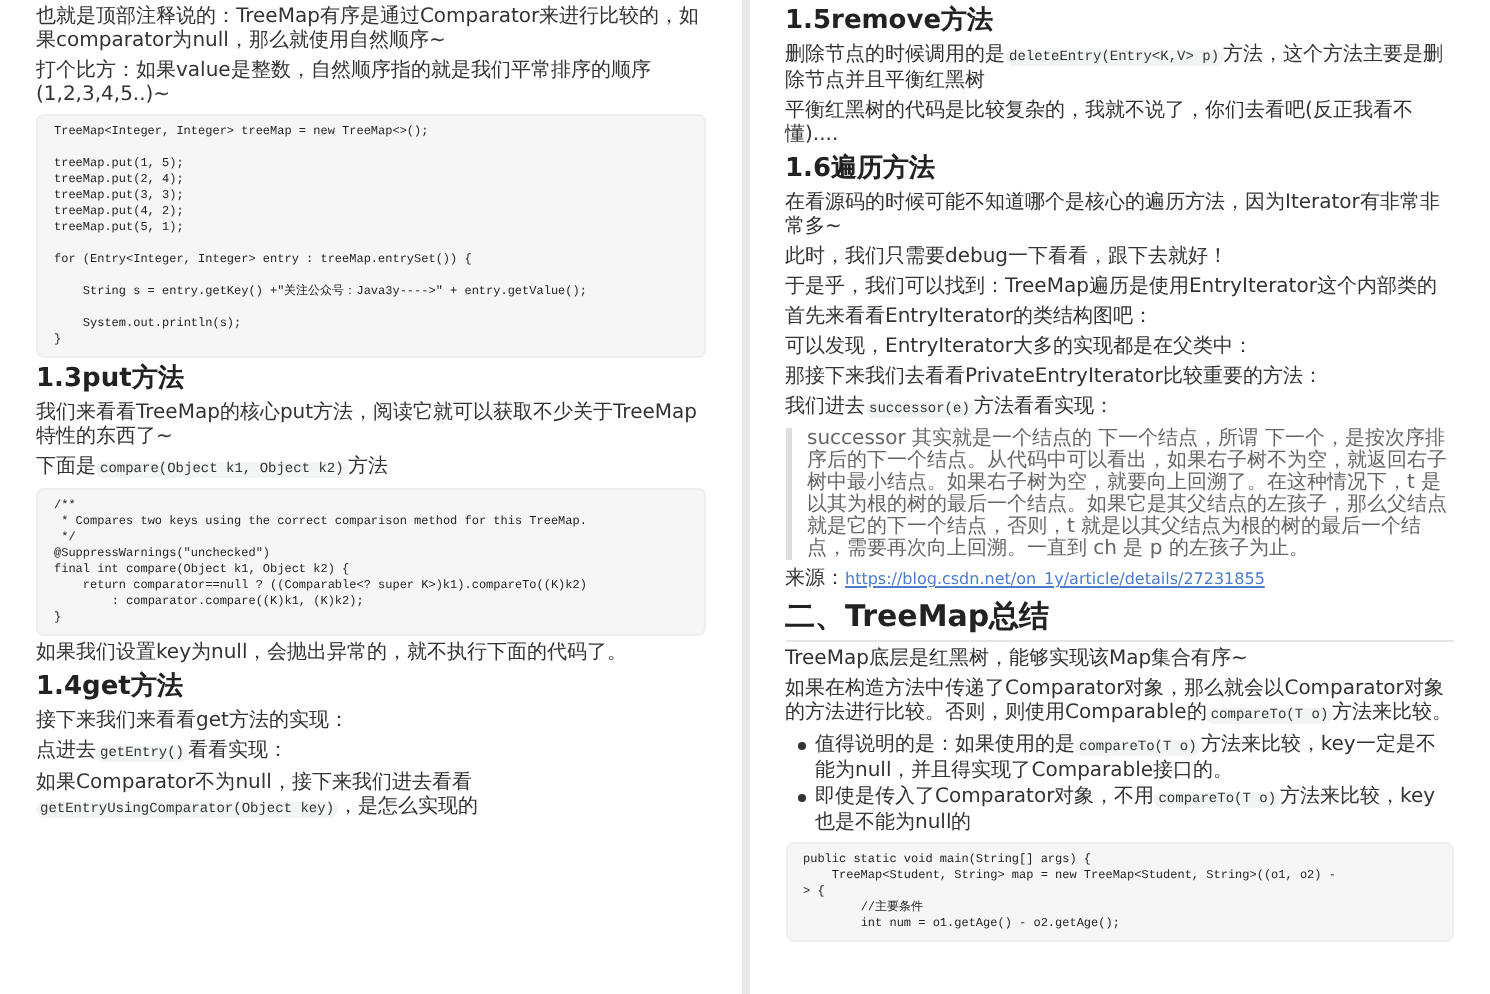 The image size is (1490, 994). What do you see at coordinates (1119, 494) in the screenshot?
I see `quote-block: successor 其实就是一个结点的 下一个结点，所谓 下一个，是按次序排序后的下一个结点。从代码中可以看出，如果右子树不为空，就返回右子树中最小结点。如果右子树为空，就要向上回溯了。在这种情况下，t 是以其为根的树的最后一个结点。如果它是其父结点的左孩子，那么父结点就是它的下一个结点，否则，t 就是以其父结点为根的树的最后一个结点，需要再次向上回溯。一直到 ch 是 p 的左孩子为止。` at bounding box center [1119, 494].